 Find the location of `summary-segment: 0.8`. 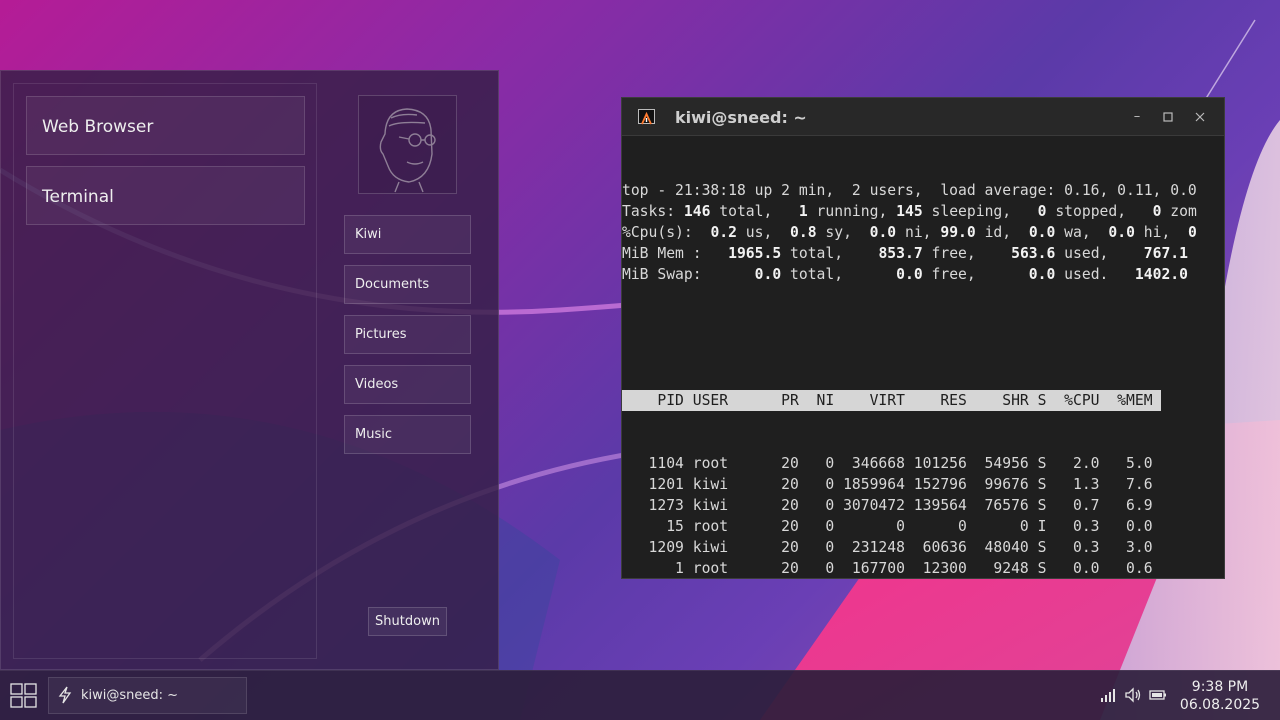

summary-segment: 0.8 is located at coordinates (803, 232).